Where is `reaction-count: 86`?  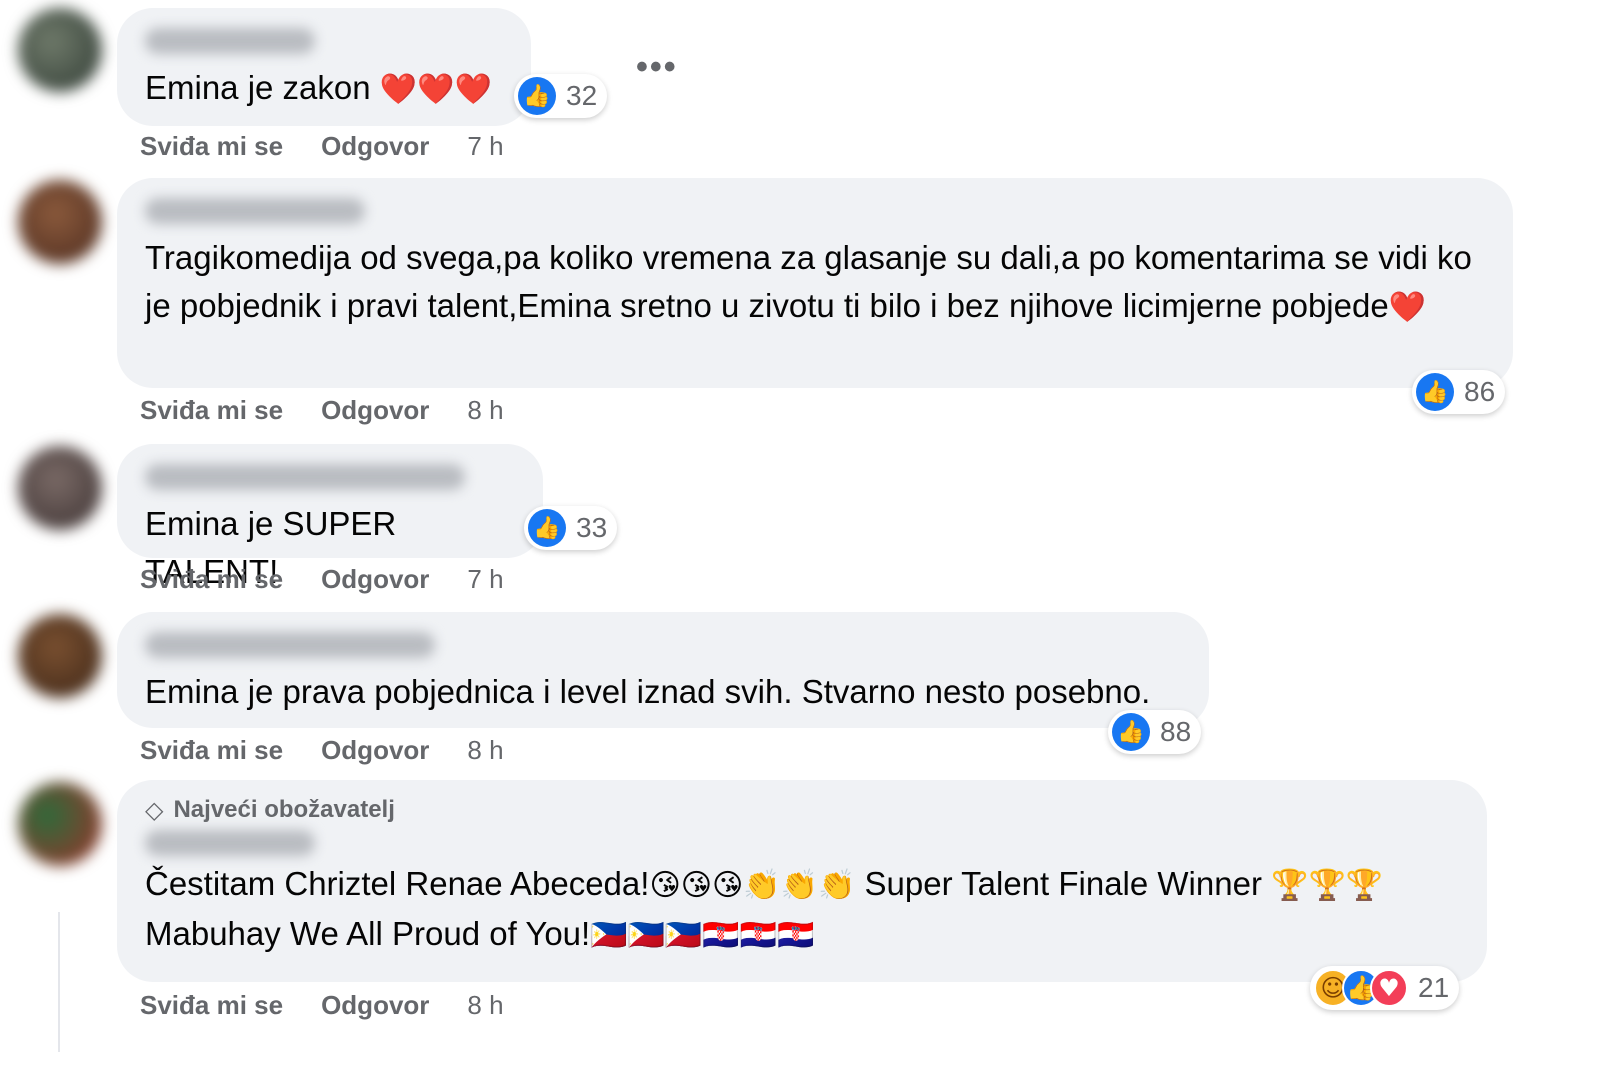
reaction-count: 86 is located at coordinates (1480, 391).